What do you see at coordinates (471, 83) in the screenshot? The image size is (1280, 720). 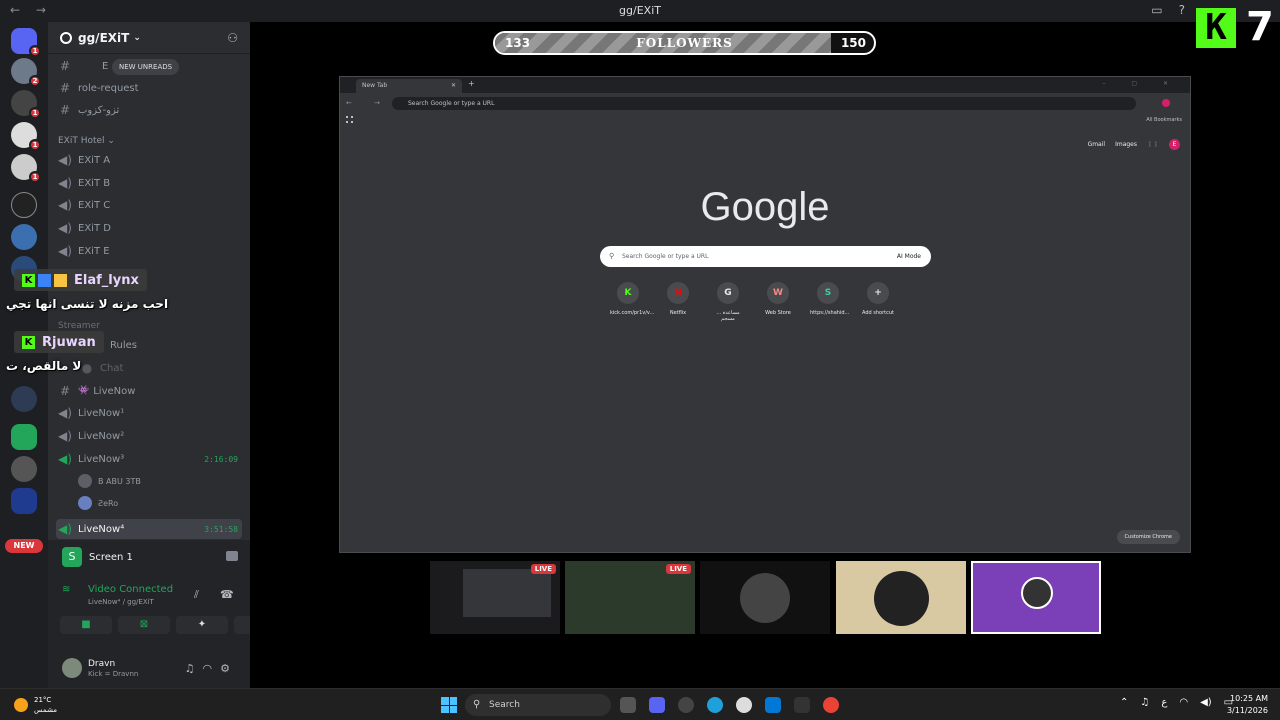 I see `new-tab-icon: +` at bounding box center [471, 83].